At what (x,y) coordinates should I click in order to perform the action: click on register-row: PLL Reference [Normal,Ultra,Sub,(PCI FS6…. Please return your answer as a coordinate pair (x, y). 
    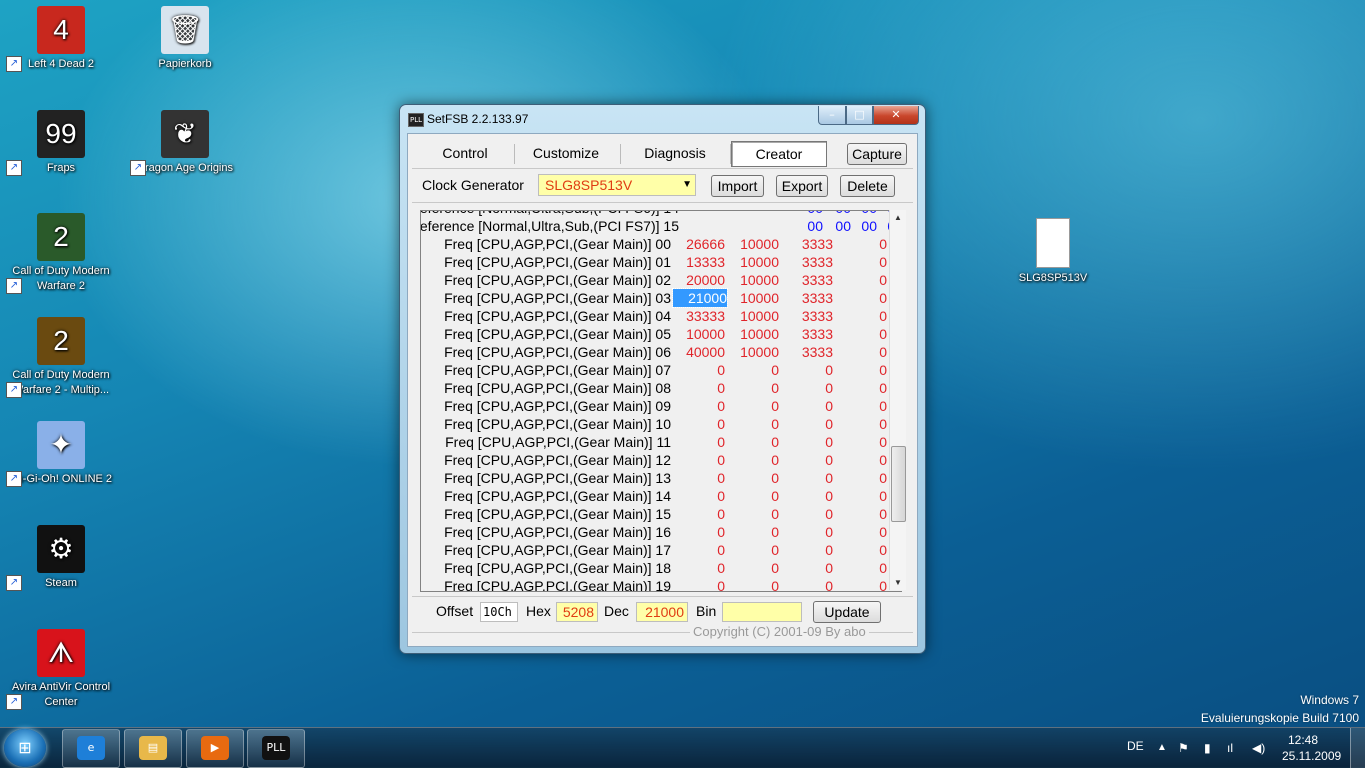
    Looking at the image, I should click on (661, 214).